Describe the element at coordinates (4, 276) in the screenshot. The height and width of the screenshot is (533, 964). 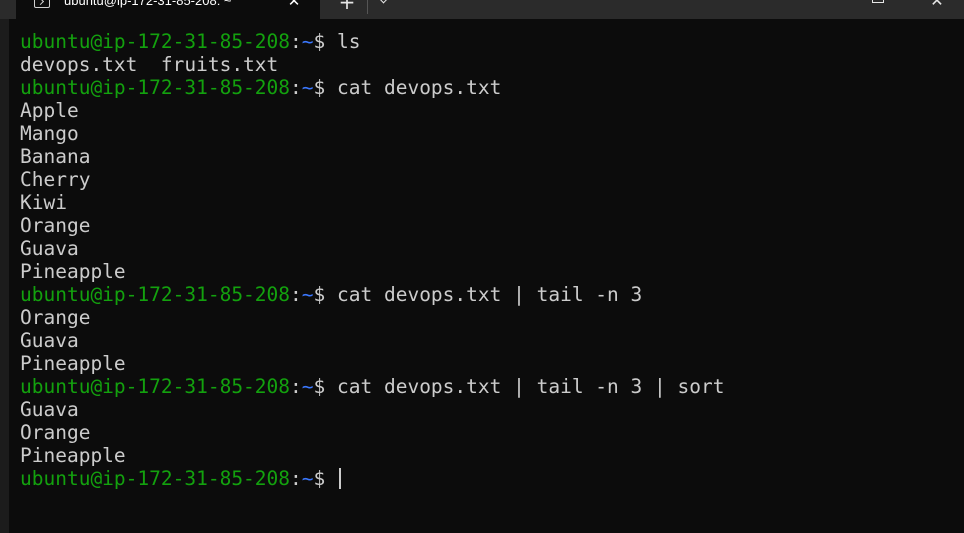
I see `window-edge` at that location.